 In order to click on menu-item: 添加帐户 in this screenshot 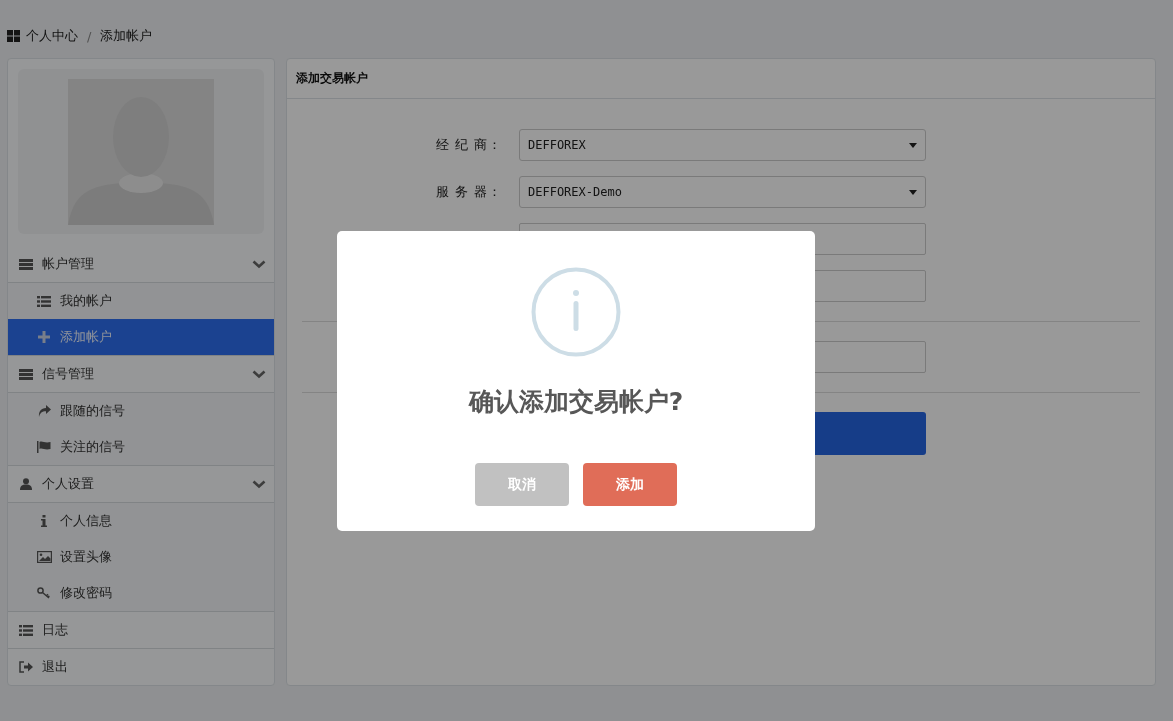, I will do `click(141, 337)`.